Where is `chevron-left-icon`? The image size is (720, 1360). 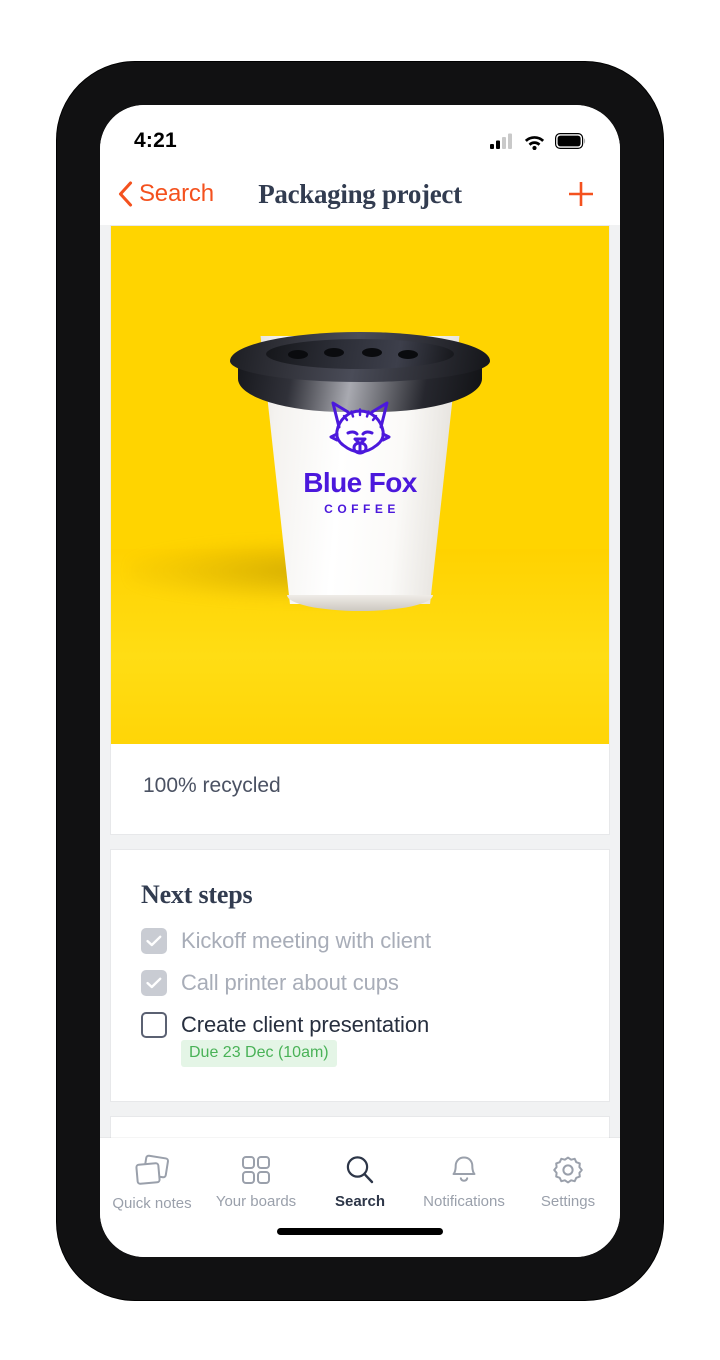 chevron-left-icon is located at coordinates (125, 194).